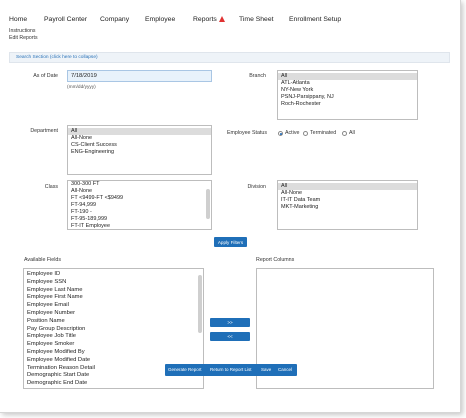  What do you see at coordinates (114, 19) in the screenshot?
I see `nav-company: Company` at bounding box center [114, 19].